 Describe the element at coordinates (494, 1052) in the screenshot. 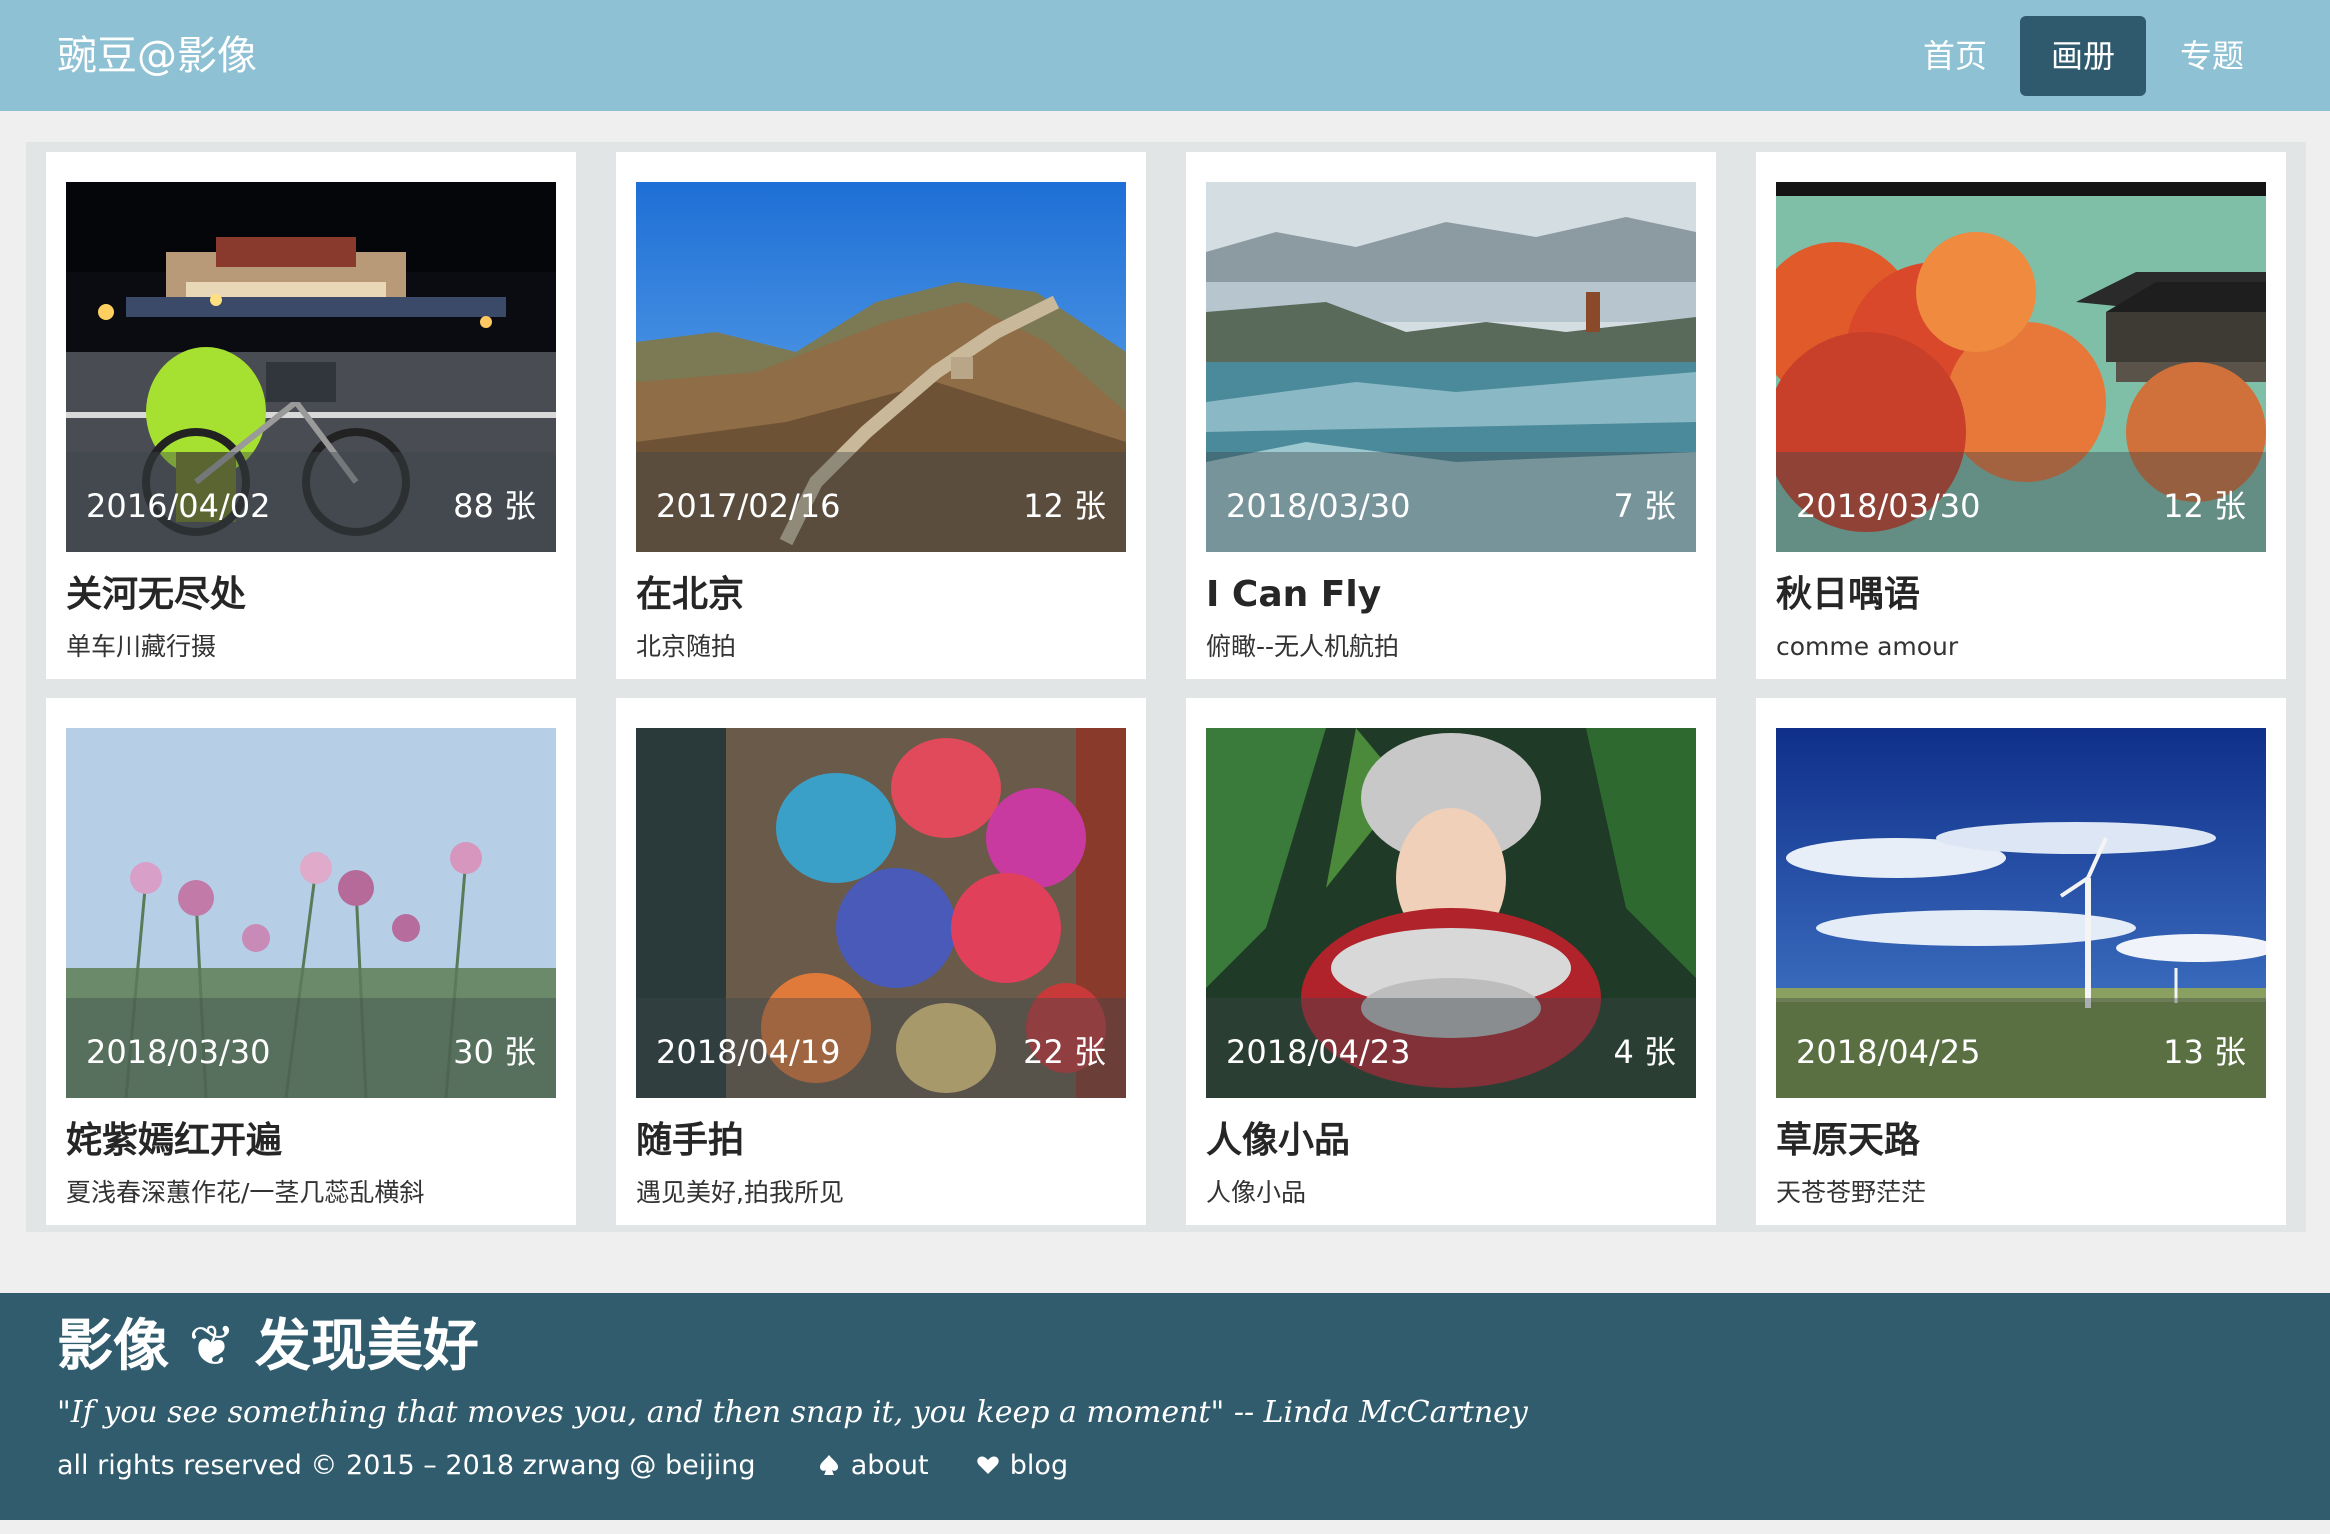

I see `album-count: 30 张` at that location.